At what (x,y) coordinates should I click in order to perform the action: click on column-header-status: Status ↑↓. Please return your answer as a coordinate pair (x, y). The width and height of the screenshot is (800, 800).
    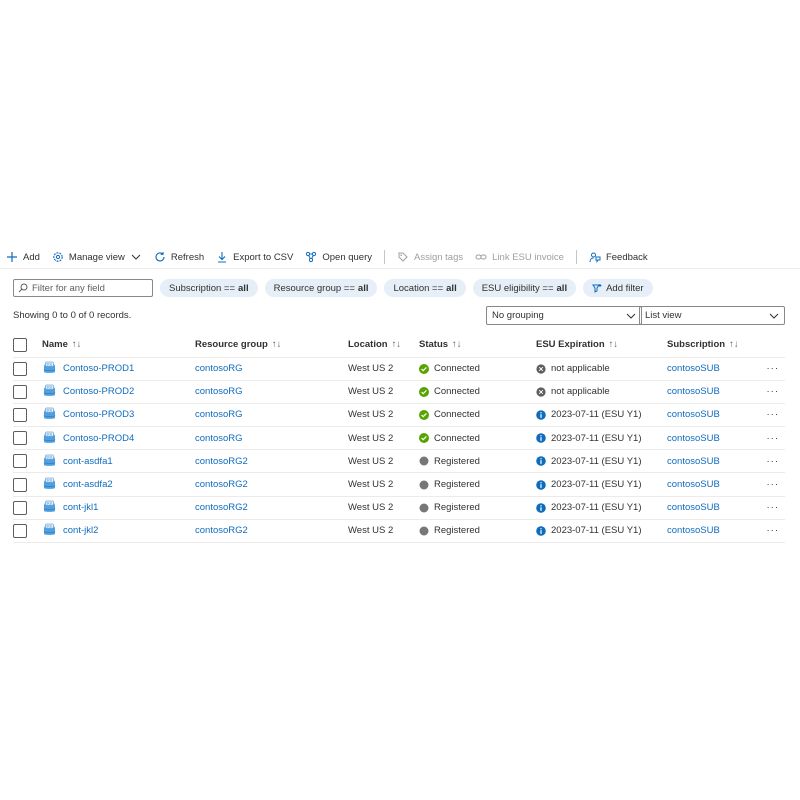
    Looking at the image, I should click on (477, 345).